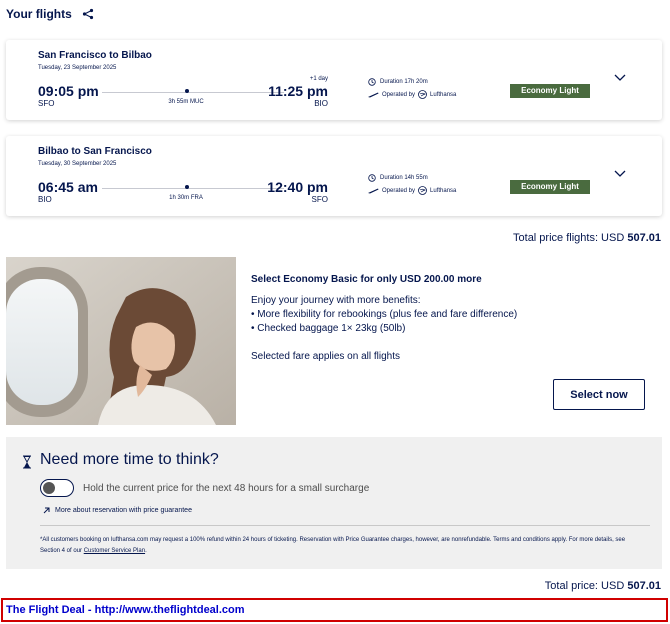  What do you see at coordinates (318, 79) in the screenshot?
I see `plus-day-label: +1 day` at bounding box center [318, 79].